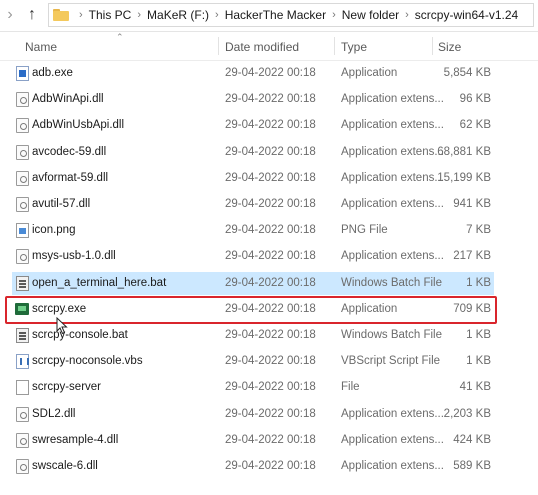 This screenshot has width=538, height=495. I want to click on file-size: 709 KB, so click(472, 309).